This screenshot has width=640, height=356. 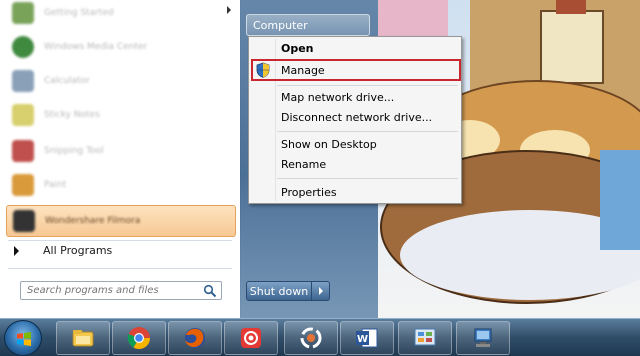 I want to click on computer-label: Computer, so click(x=280, y=25).